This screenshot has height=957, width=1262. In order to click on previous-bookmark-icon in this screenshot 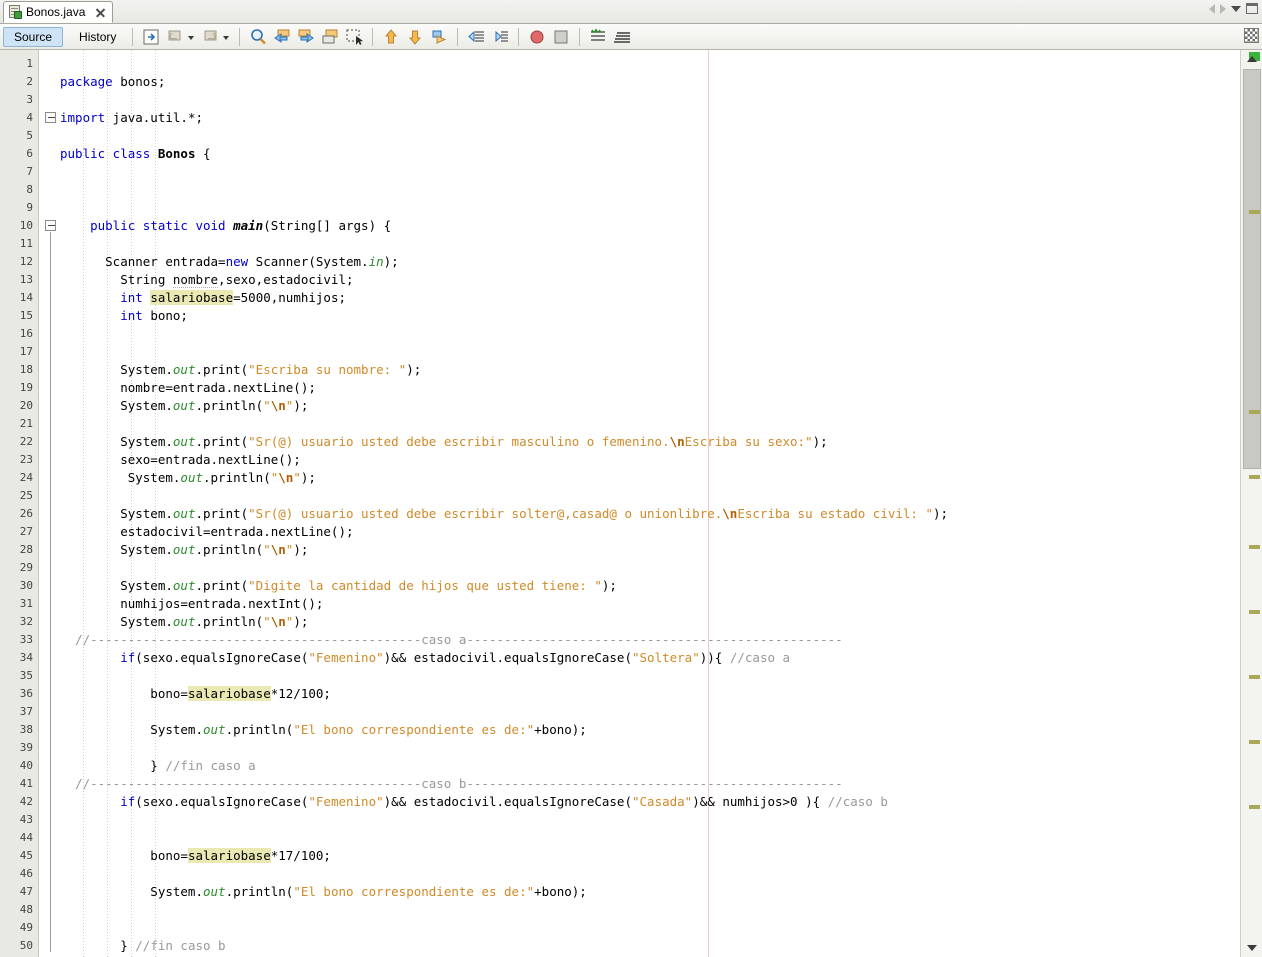, I will do `click(282, 37)`.